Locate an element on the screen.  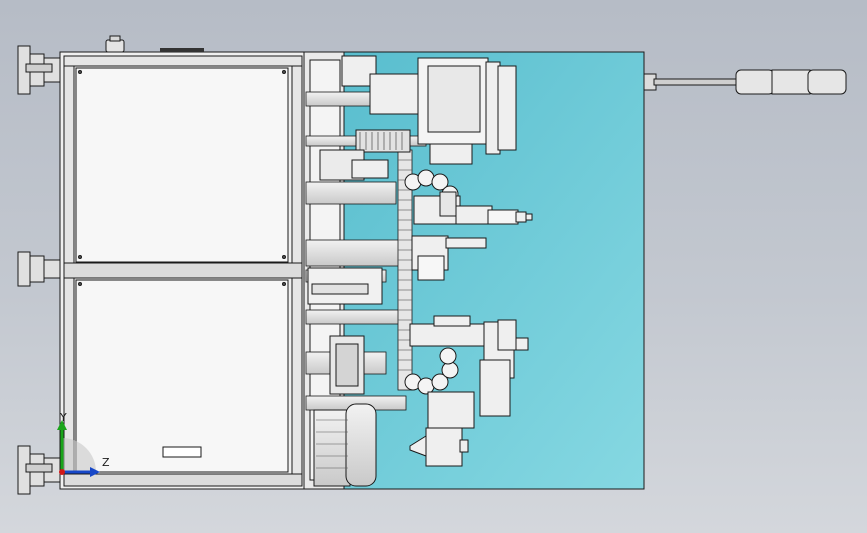
top-cap is located at coordinates (115, 46).